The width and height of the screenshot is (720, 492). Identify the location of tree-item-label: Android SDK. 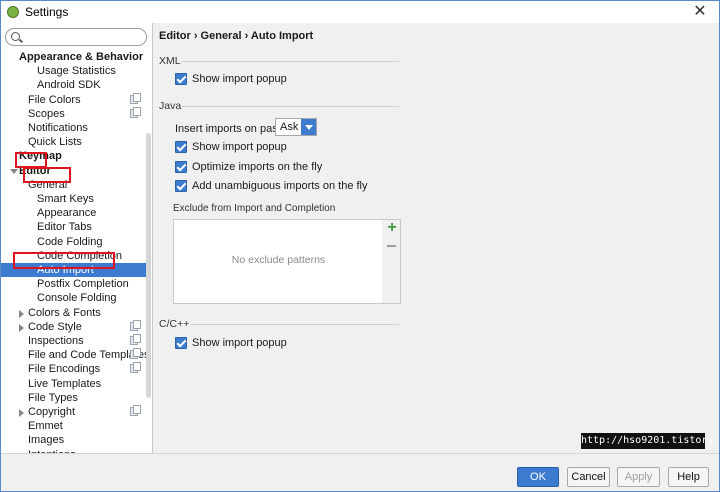
(69, 85).